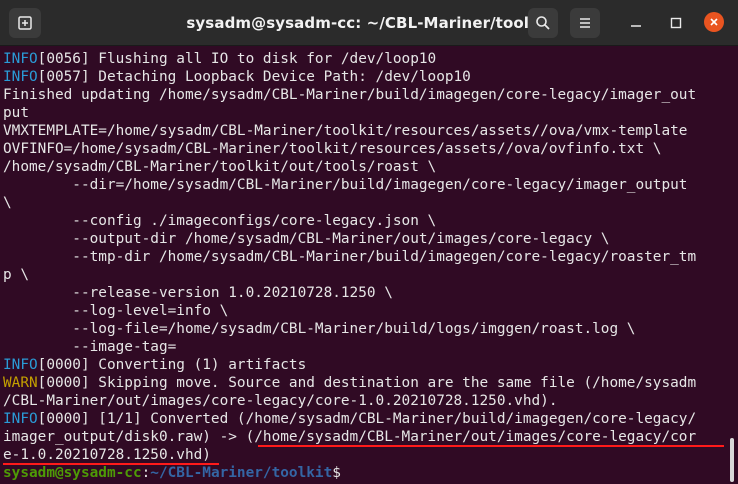 Image resolution: width=738 pixels, height=484 pixels. Describe the element at coordinates (116, 311) in the screenshot. I see `terminal-line: --log-level=info \` at that location.